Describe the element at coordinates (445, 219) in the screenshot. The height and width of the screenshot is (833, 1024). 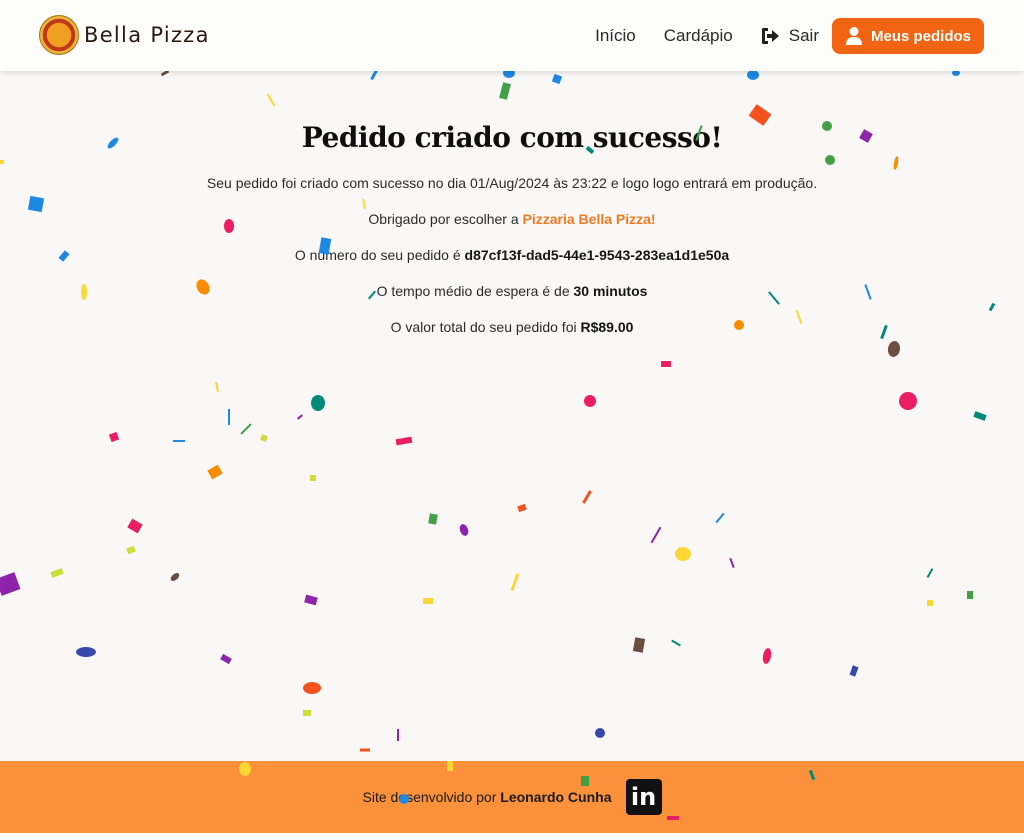
I see `thanks-prefix: Obrigado por escolher a` at that location.